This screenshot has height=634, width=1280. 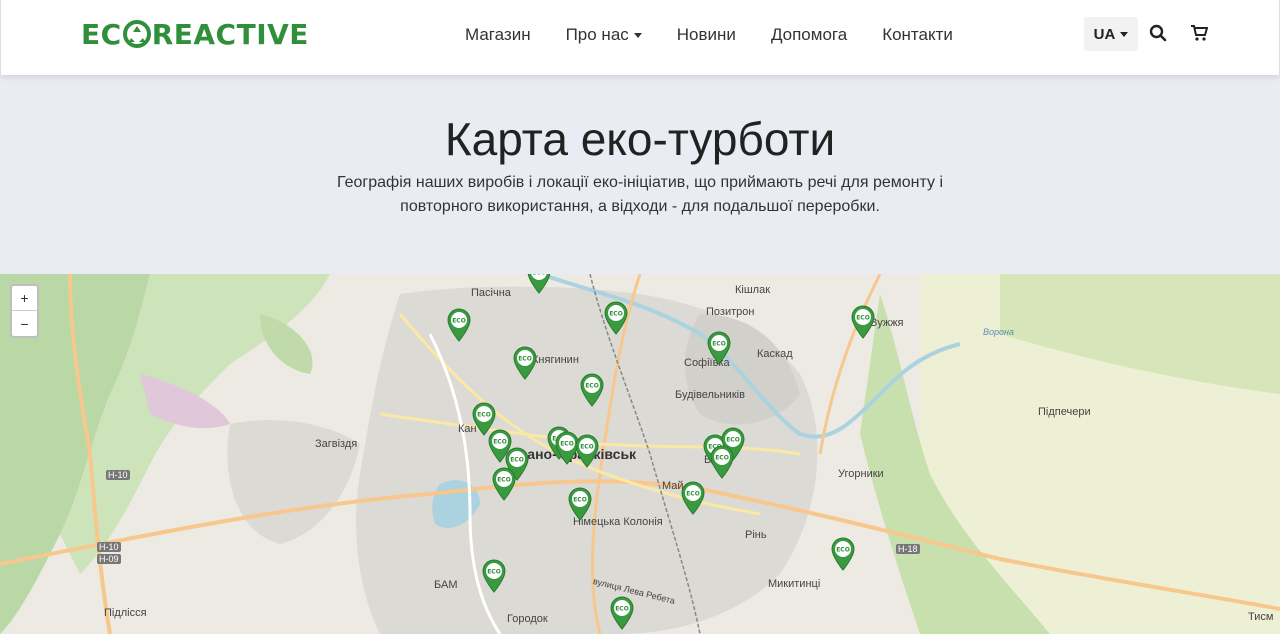 I want to click on place-label: Угорники, so click(x=861, y=474).